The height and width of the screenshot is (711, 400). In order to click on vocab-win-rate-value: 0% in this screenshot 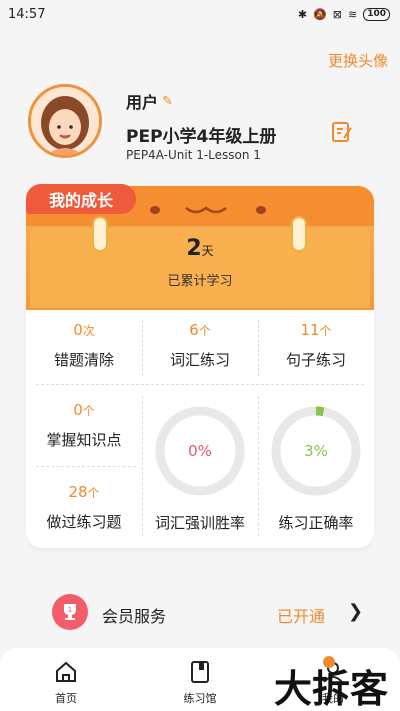, I will do `click(200, 451)`.